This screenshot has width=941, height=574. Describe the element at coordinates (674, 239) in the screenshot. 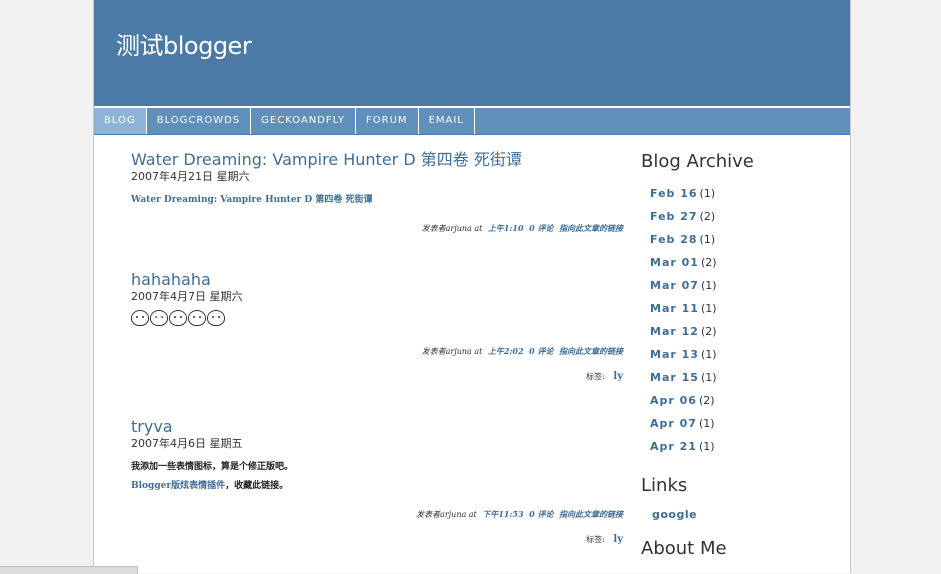

I see `archive-link: Feb 28` at that location.